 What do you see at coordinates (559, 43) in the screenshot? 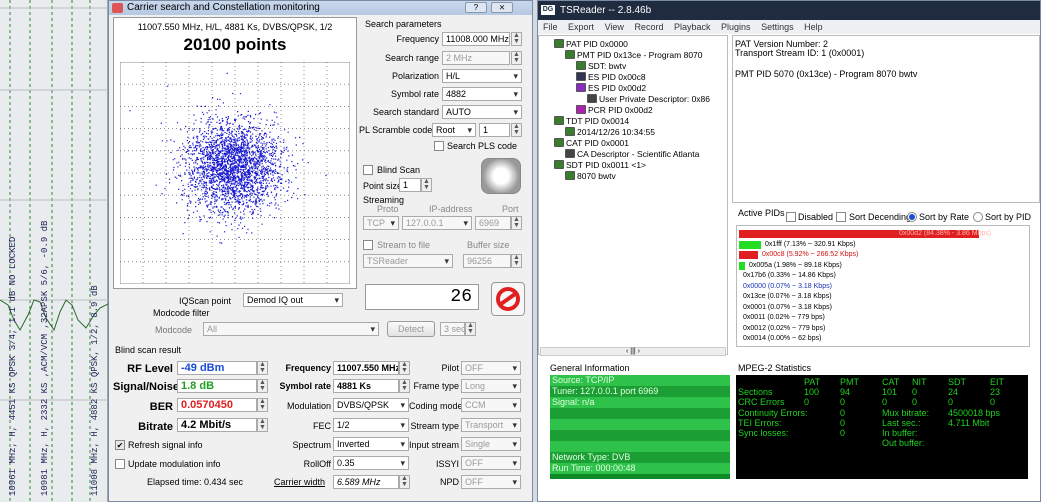
I see `tree-node-icon` at bounding box center [559, 43].